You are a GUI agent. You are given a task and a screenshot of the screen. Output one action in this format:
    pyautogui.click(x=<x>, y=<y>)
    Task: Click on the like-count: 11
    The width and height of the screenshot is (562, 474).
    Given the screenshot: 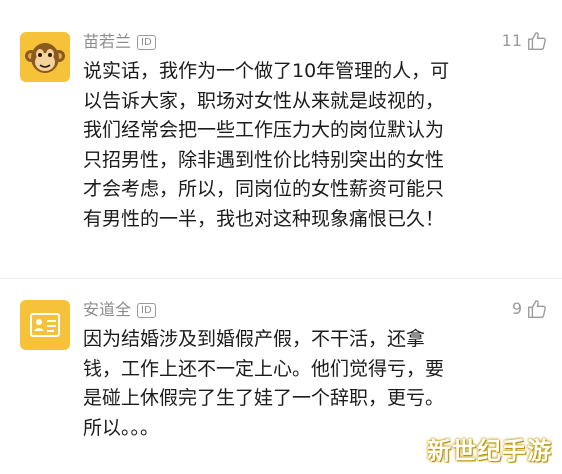 What is the action you would take?
    pyautogui.click(x=511, y=40)
    